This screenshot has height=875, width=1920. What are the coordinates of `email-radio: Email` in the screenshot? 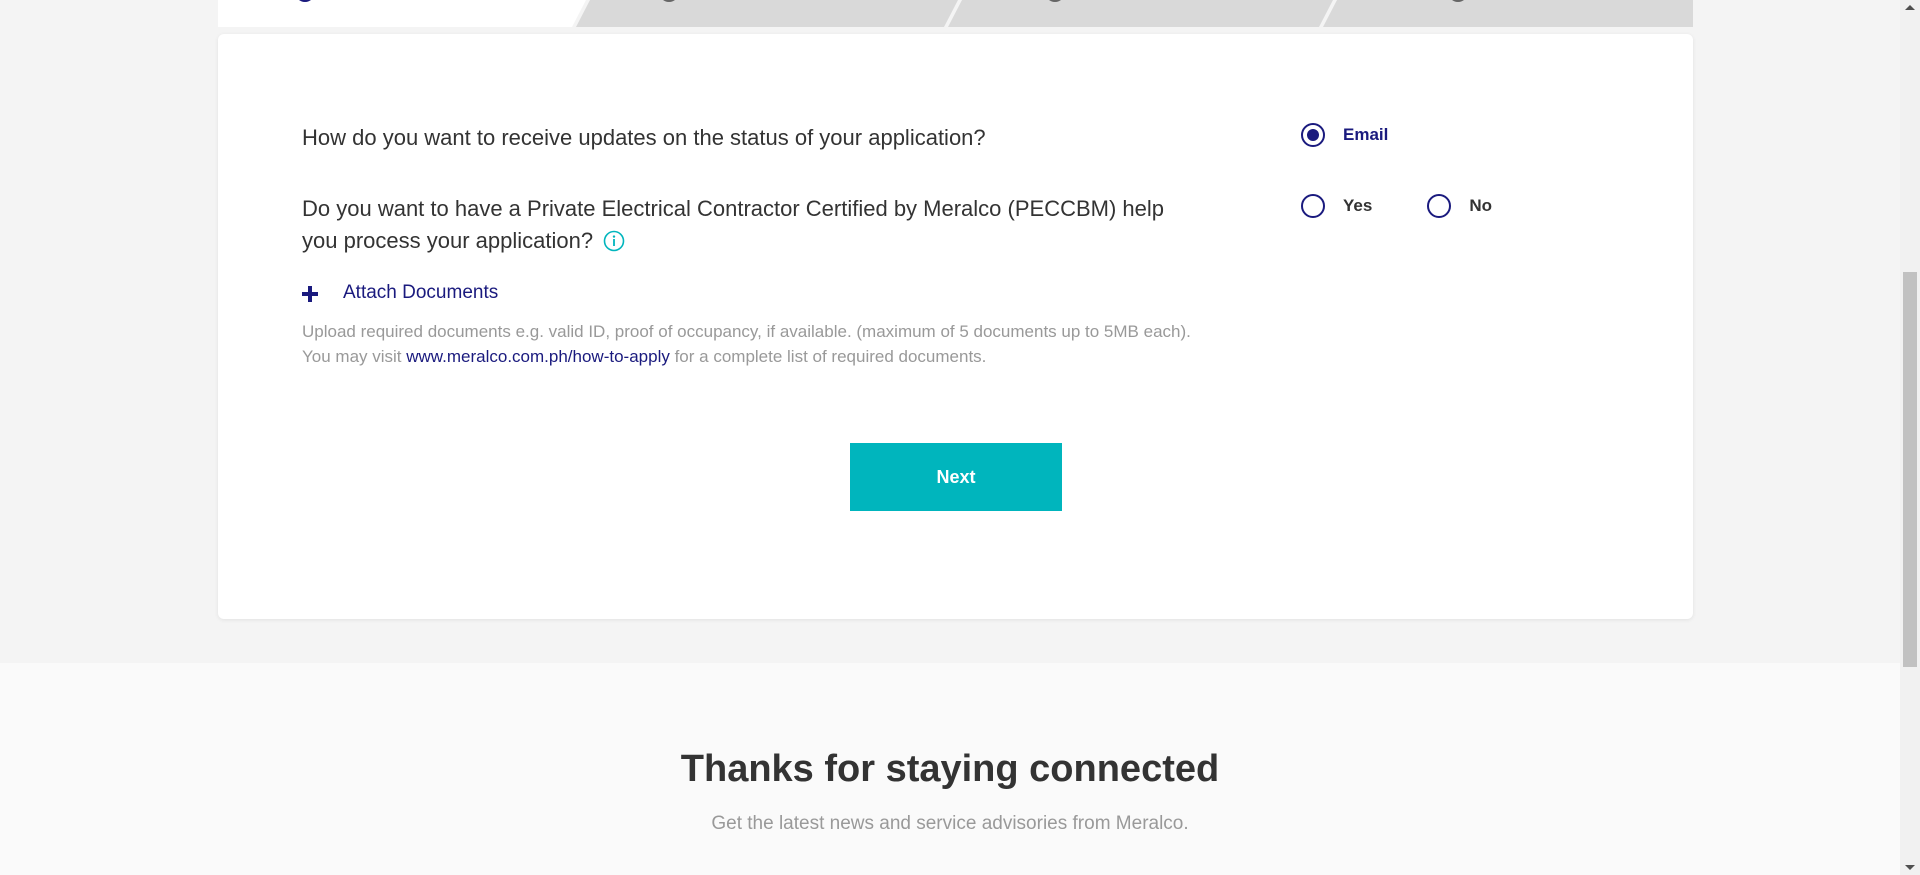 It's located at (1344, 135).